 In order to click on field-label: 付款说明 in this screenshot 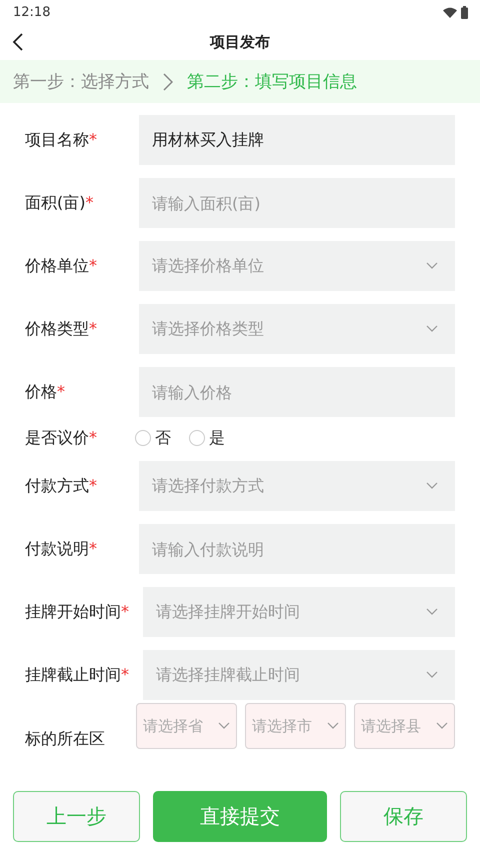, I will do `click(57, 548)`.